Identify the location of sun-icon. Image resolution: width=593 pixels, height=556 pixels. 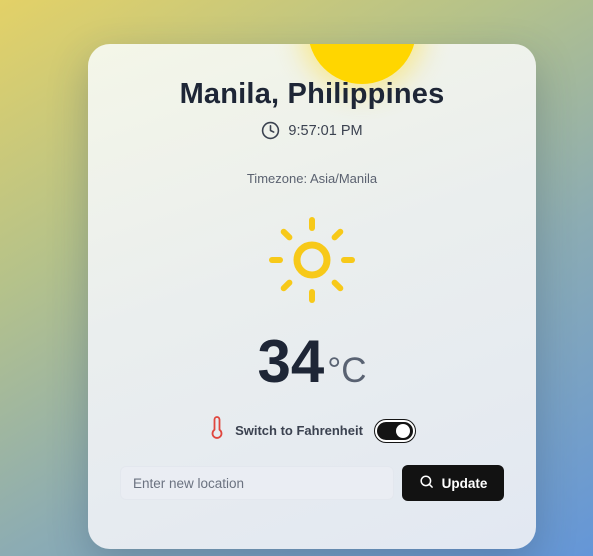
(312, 260).